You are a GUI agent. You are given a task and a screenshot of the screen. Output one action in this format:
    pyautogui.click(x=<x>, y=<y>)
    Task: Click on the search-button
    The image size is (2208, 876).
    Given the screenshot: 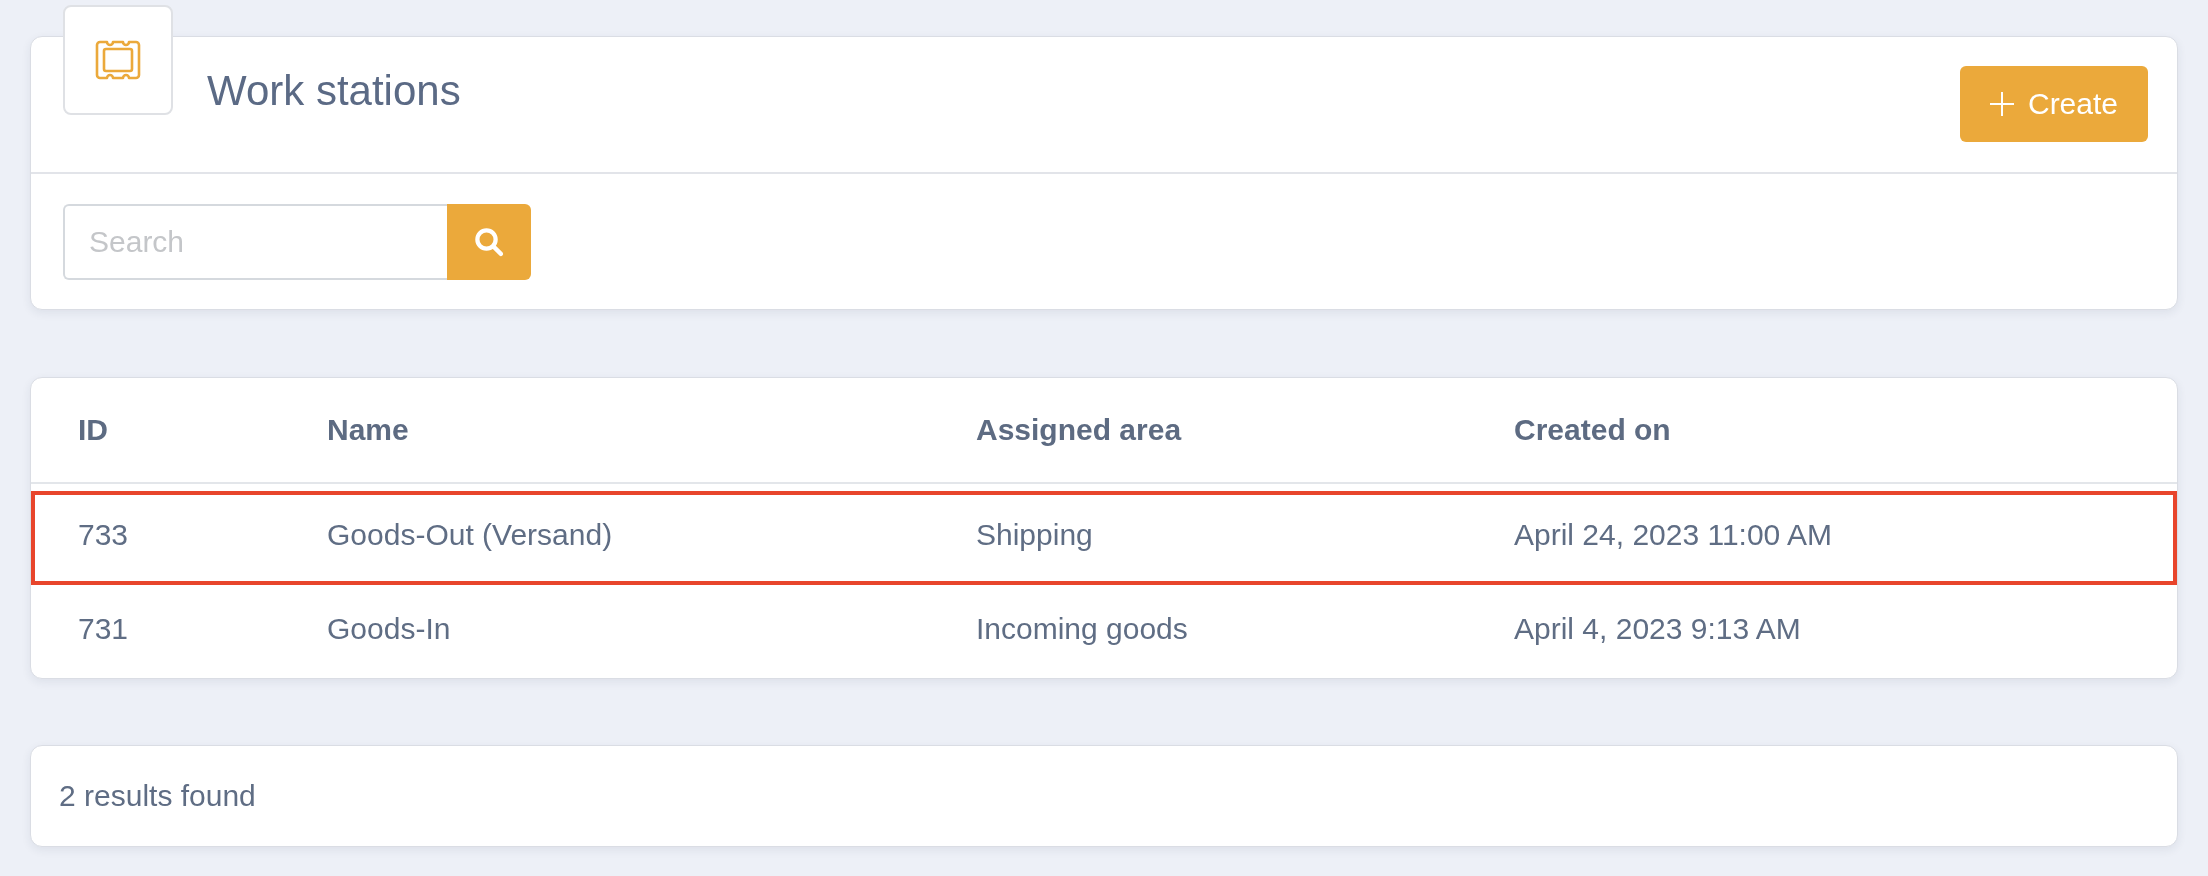 What is the action you would take?
    pyautogui.click(x=489, y=242)
    